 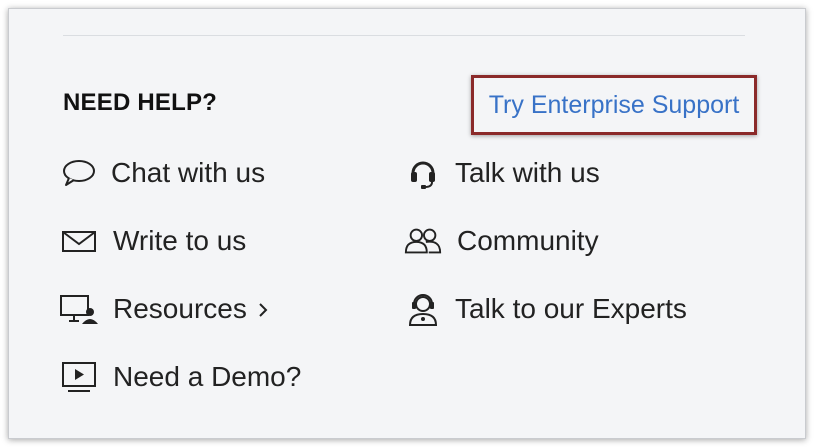 I want to click on write-to-us-label: Write to us, so click(x=180, y=240).